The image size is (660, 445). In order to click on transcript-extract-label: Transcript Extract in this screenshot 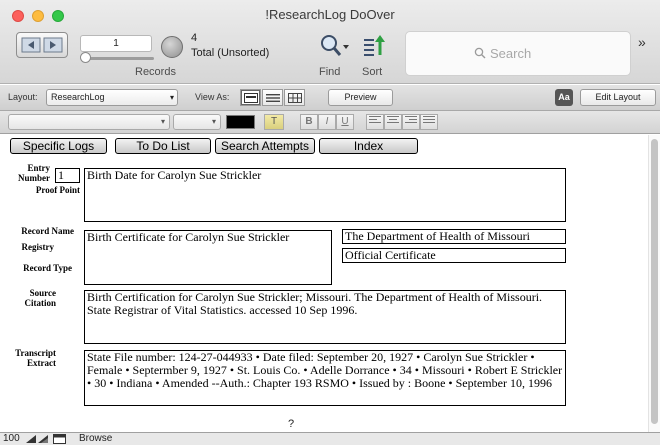, I will do `click(35, 358)`.